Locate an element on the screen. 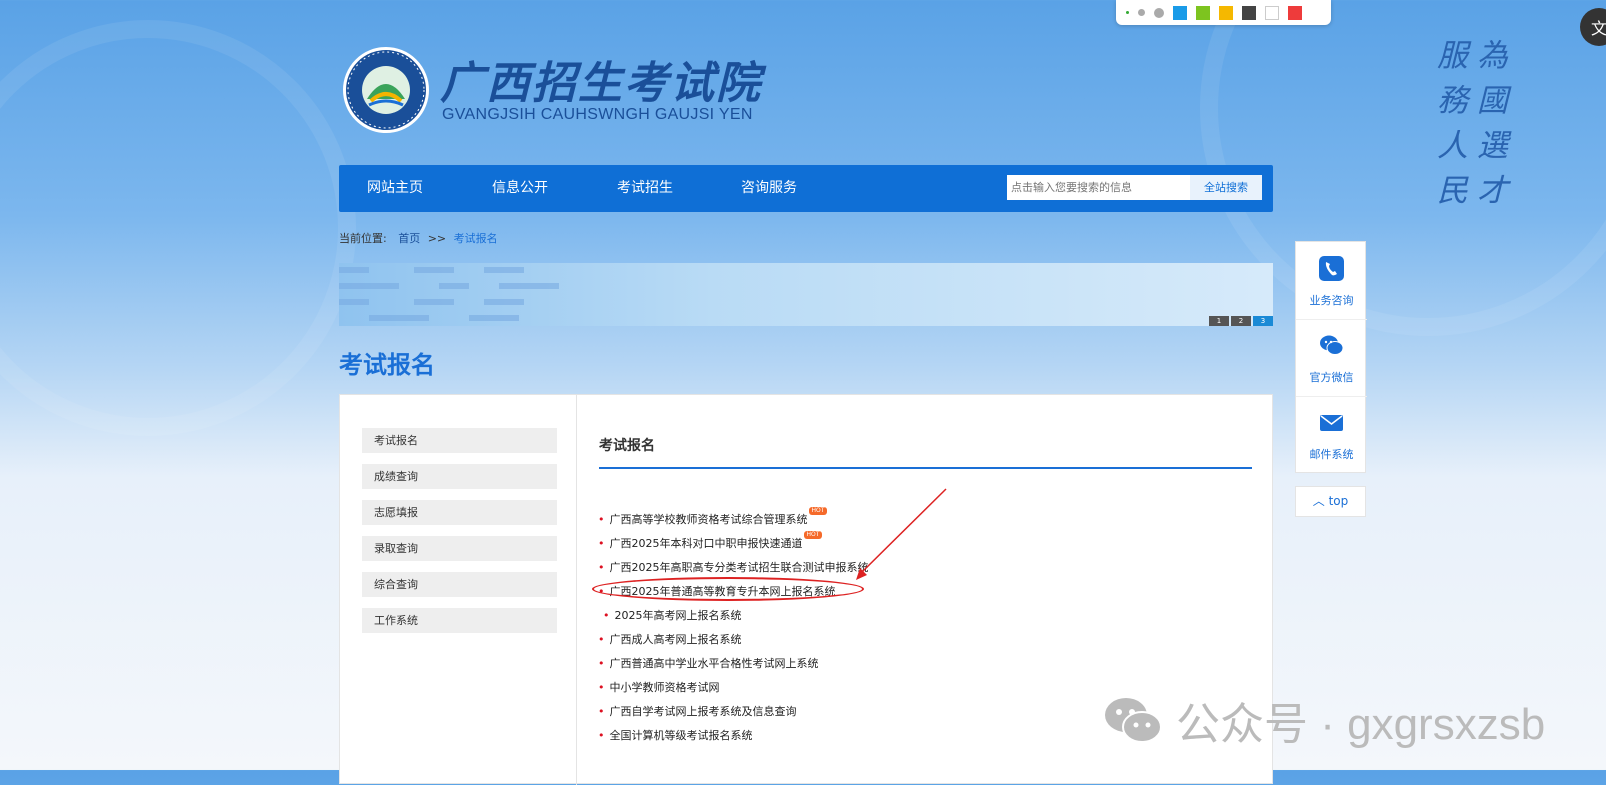 This screenshot has width=1606, height=785. phone-icon is located at coordinates (1331, 268).